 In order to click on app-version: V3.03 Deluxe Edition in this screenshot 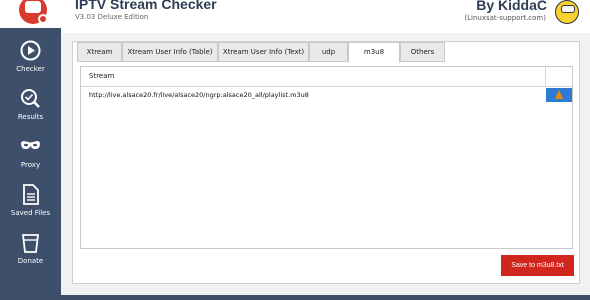, I will do `click(112, 17)`.